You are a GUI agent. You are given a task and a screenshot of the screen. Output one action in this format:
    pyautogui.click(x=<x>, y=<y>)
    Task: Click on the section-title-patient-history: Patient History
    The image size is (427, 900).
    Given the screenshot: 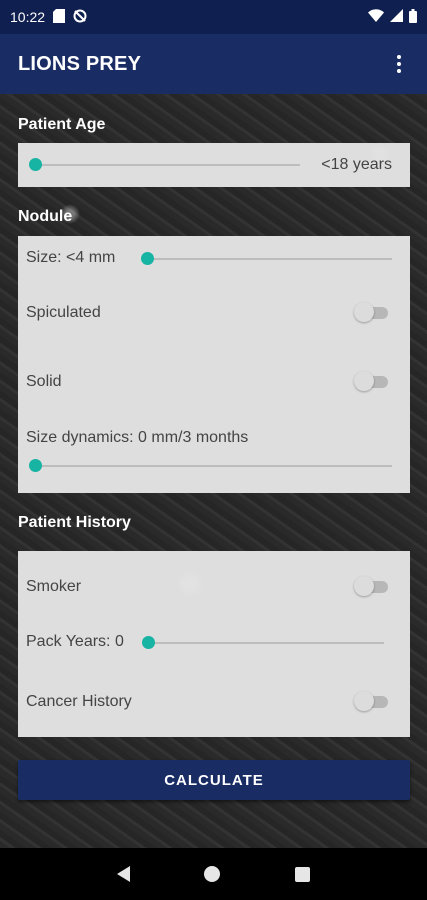 What is the action you would take?
    pyautogui.click(x=74, y=522)
    